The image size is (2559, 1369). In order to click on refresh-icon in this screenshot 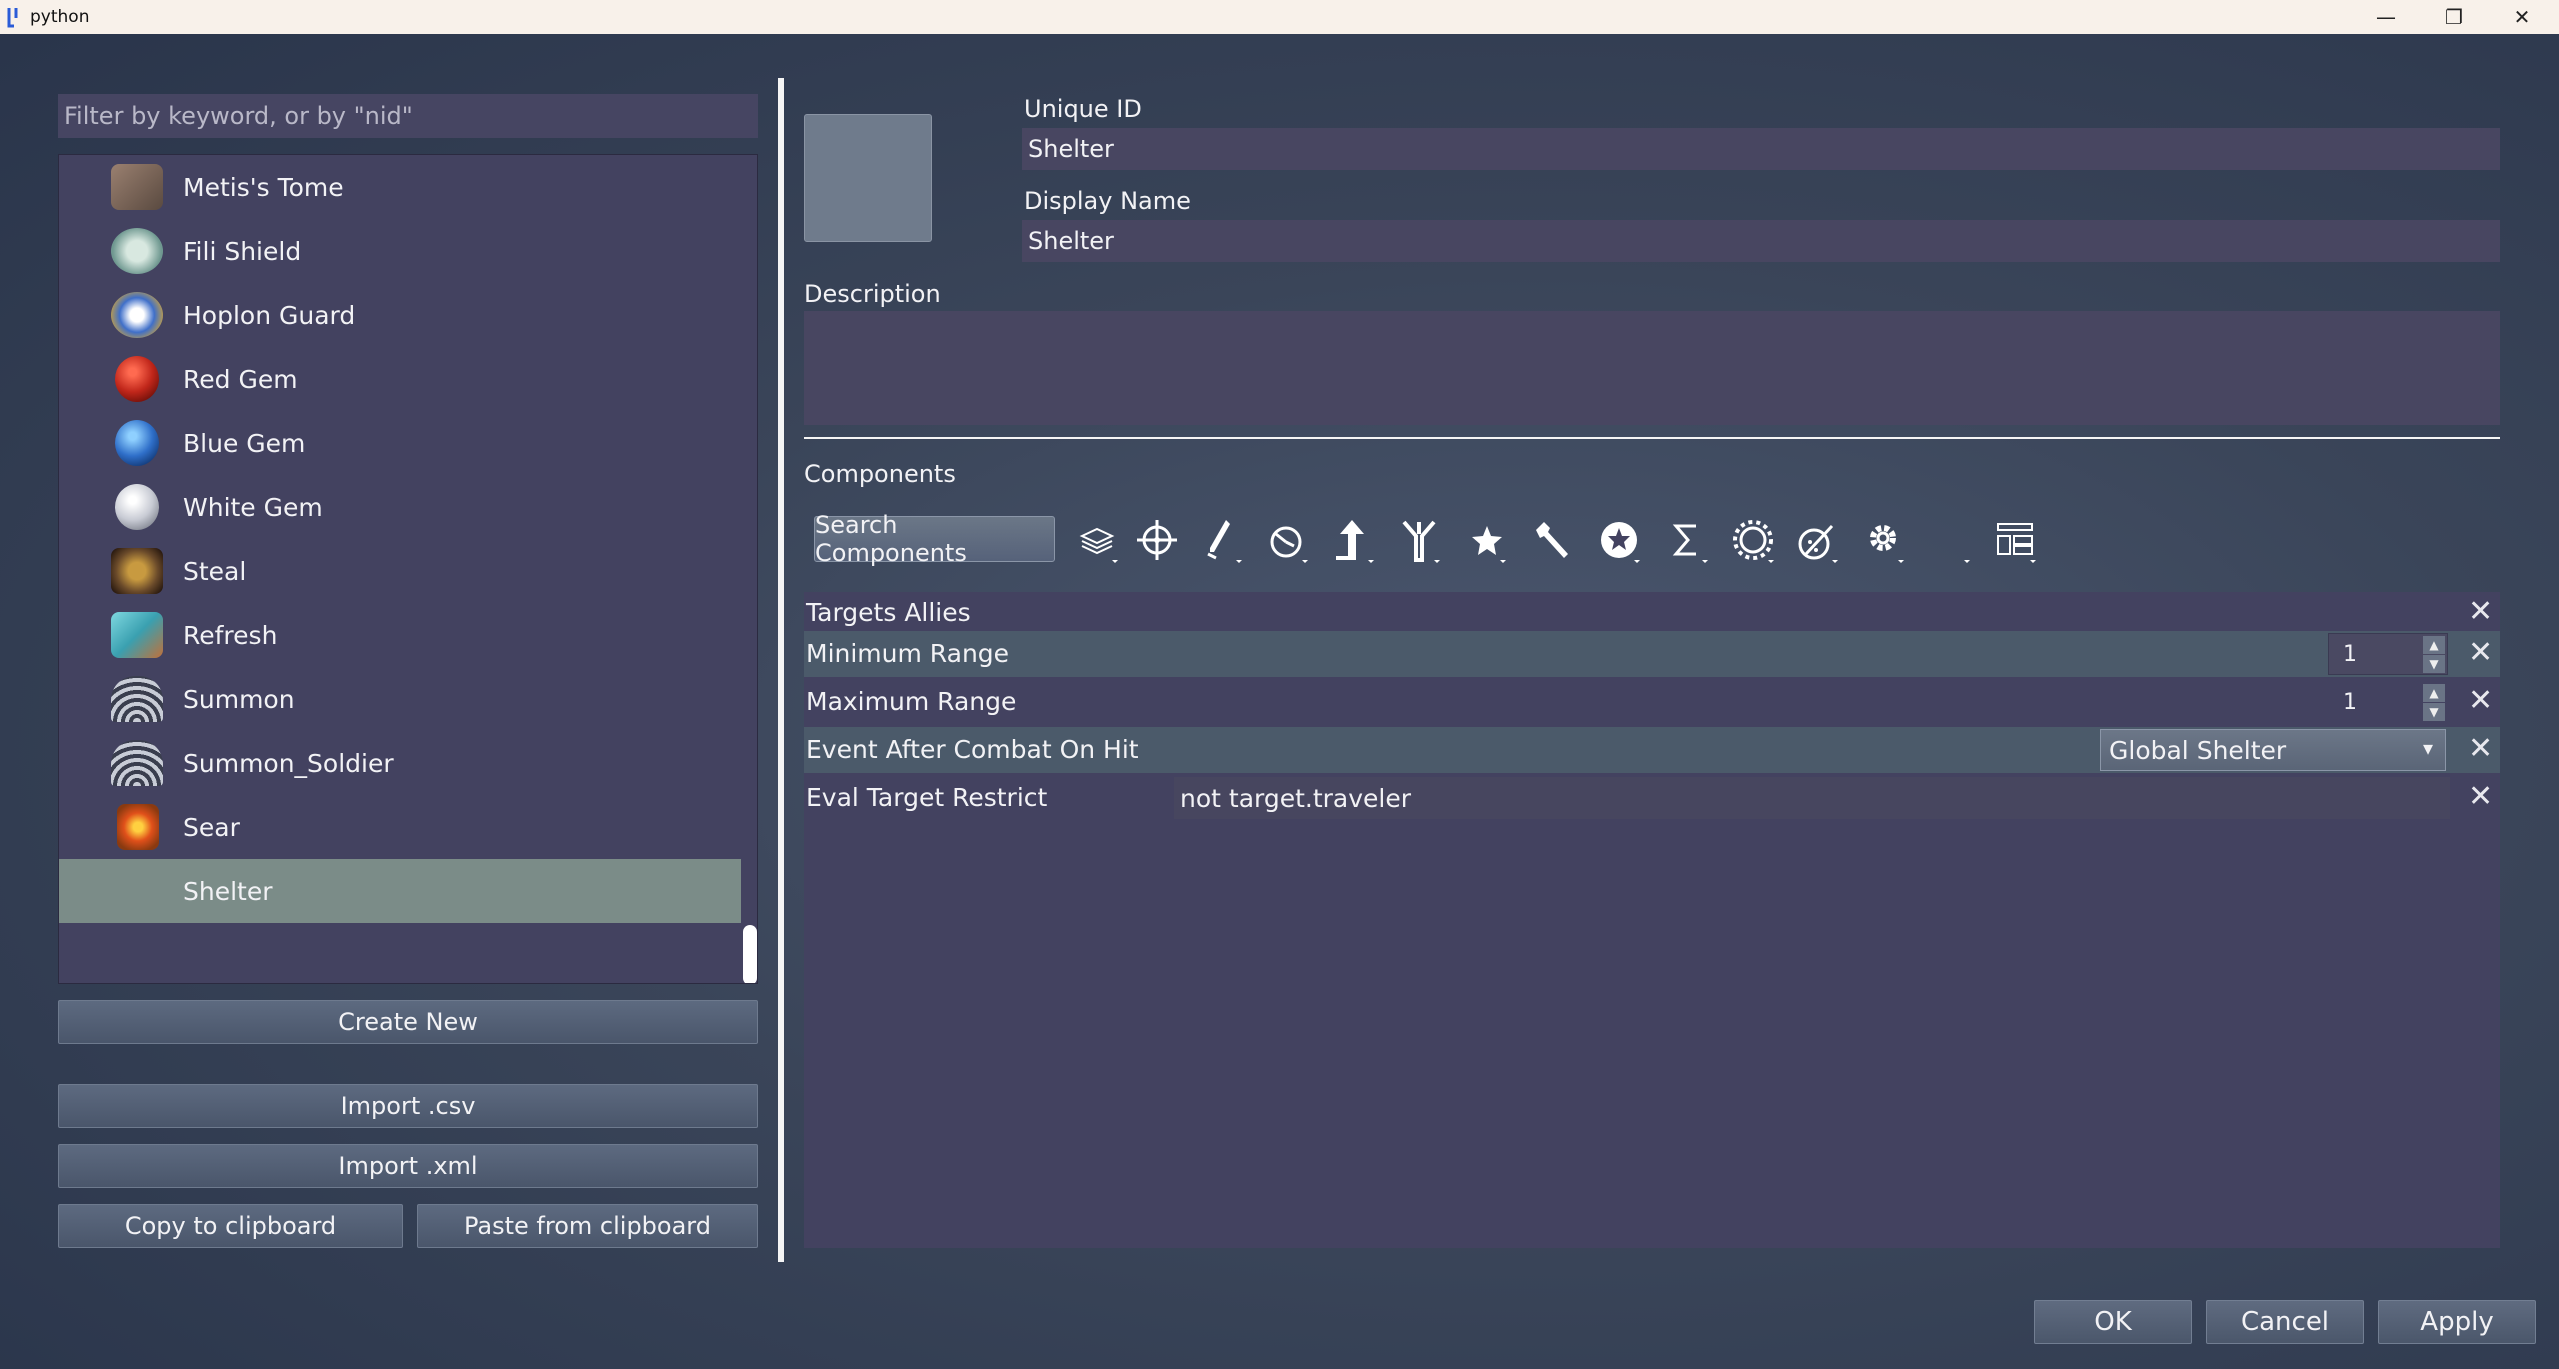, I will do `click(137, 635)`.